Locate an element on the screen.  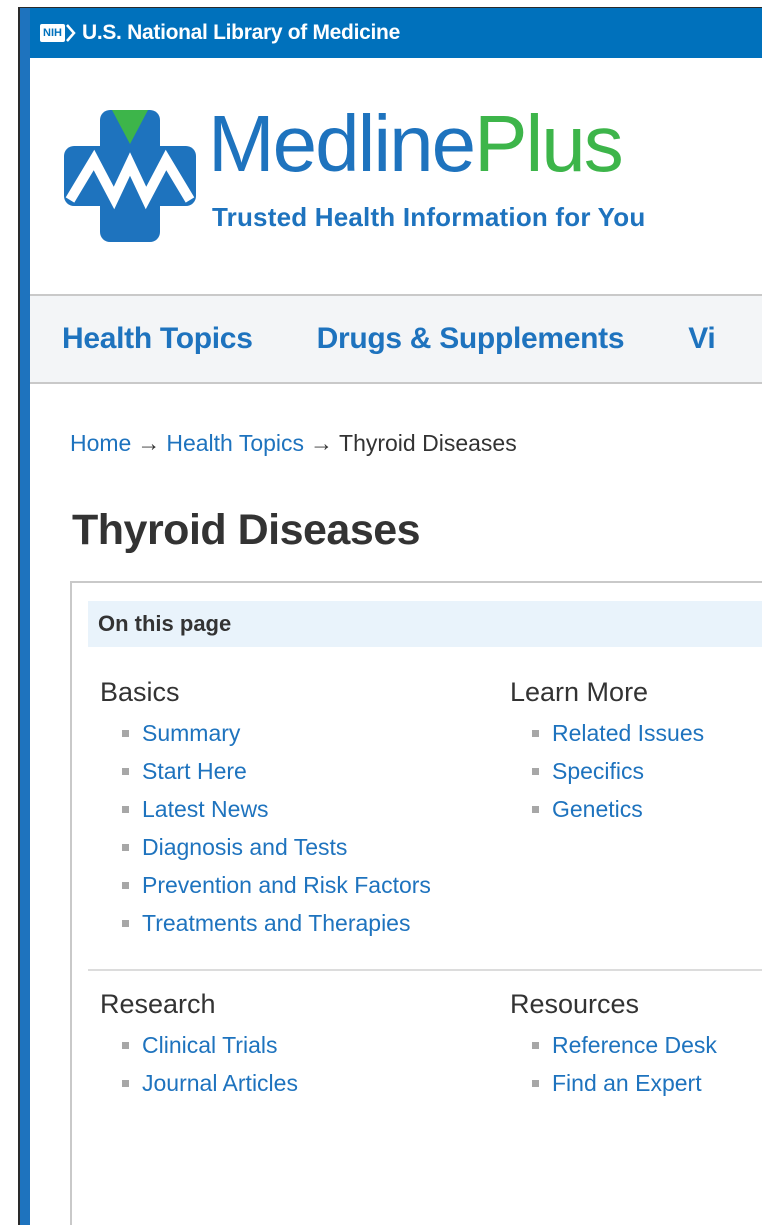
nih-logo-icon: NIH is located at coordinates (58, 33).